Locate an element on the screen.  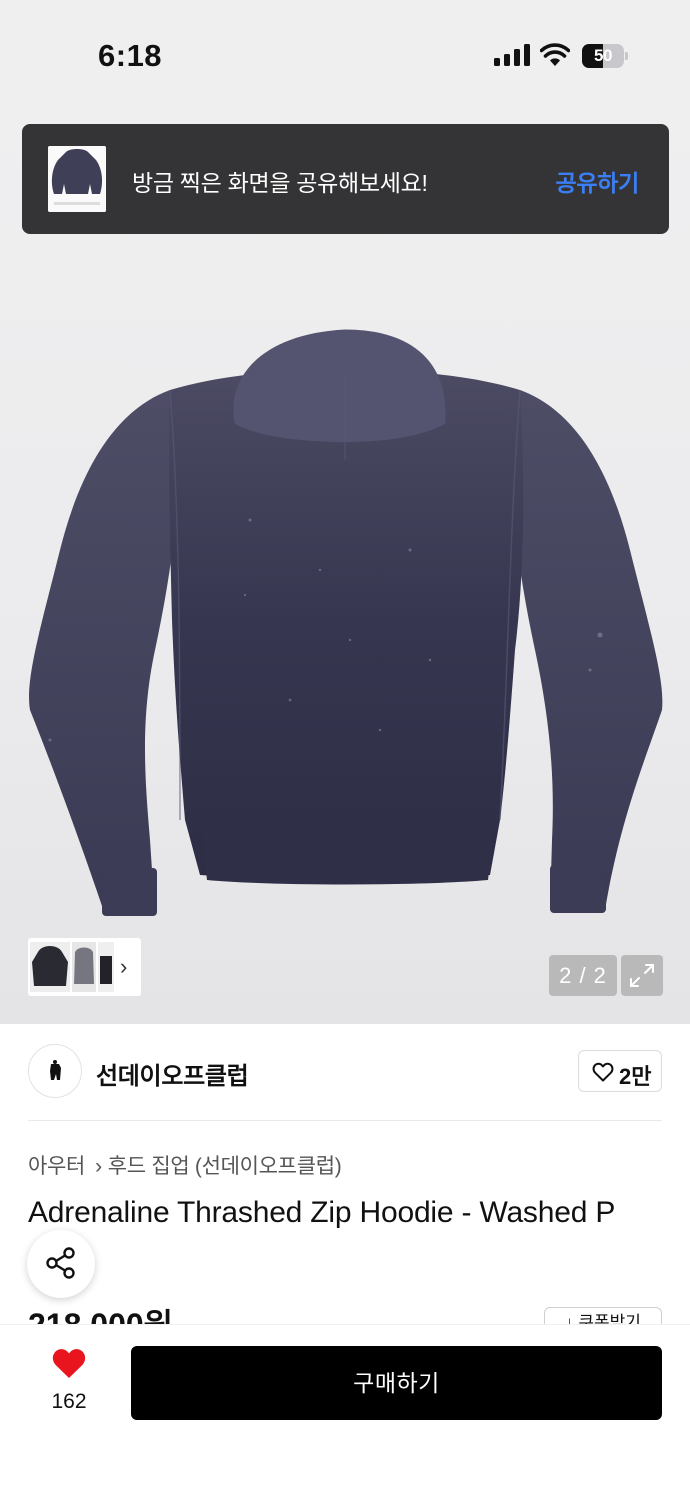
share-action-button: 공유하기 is located at coordinates (598, 181).